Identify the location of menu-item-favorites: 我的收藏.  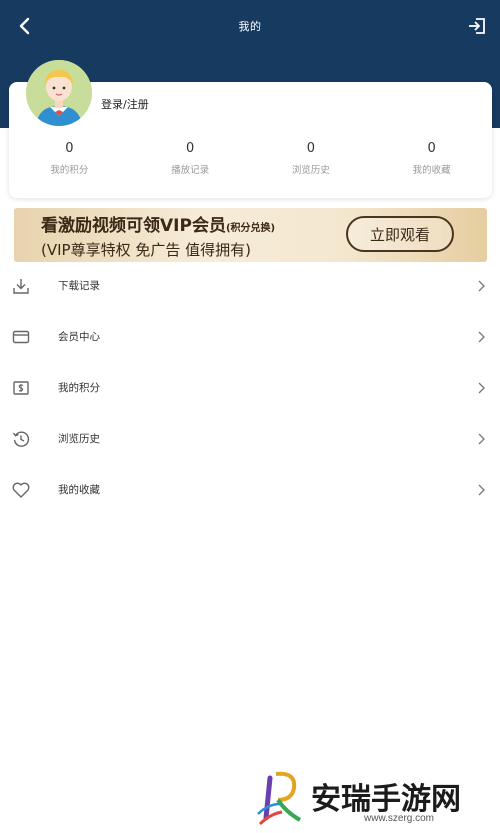
(250, 489).